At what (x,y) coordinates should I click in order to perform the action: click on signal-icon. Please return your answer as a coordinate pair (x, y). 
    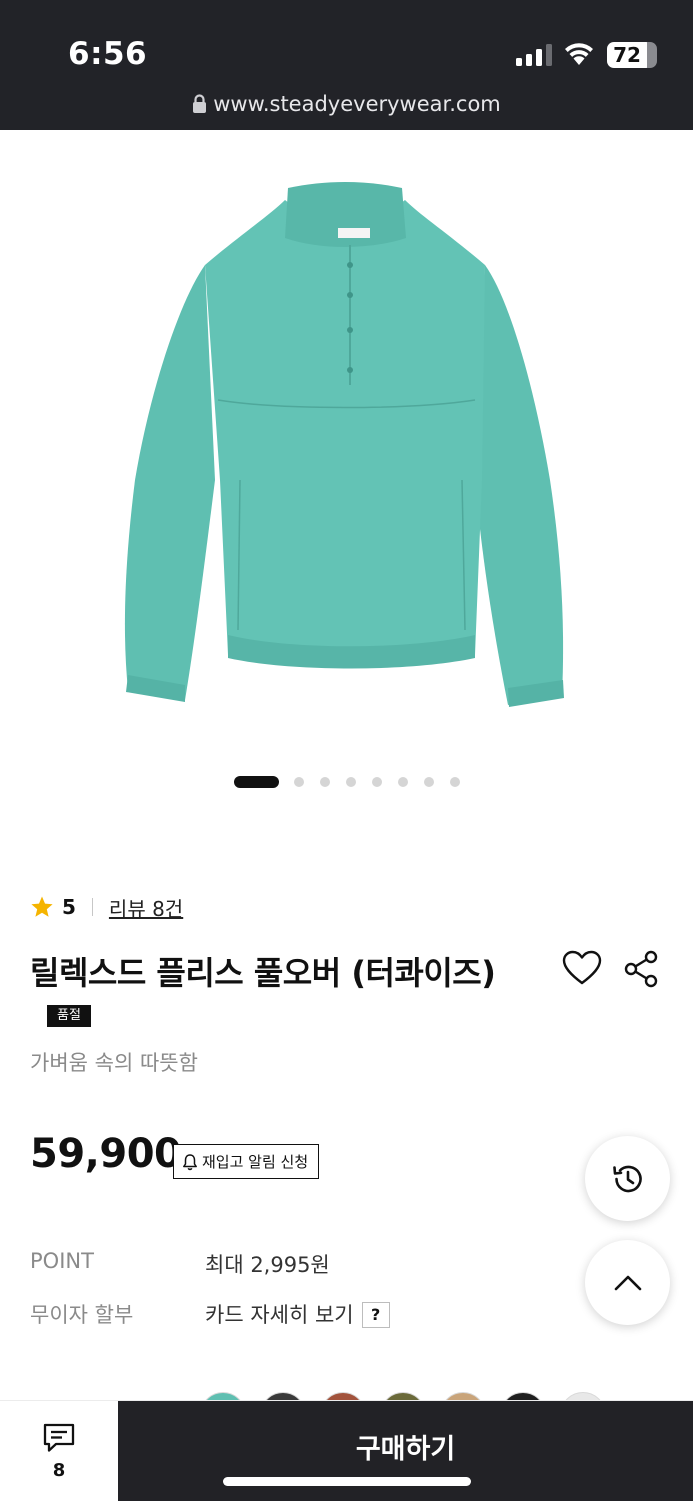
    Looking at the image, I should click on (534, 55).